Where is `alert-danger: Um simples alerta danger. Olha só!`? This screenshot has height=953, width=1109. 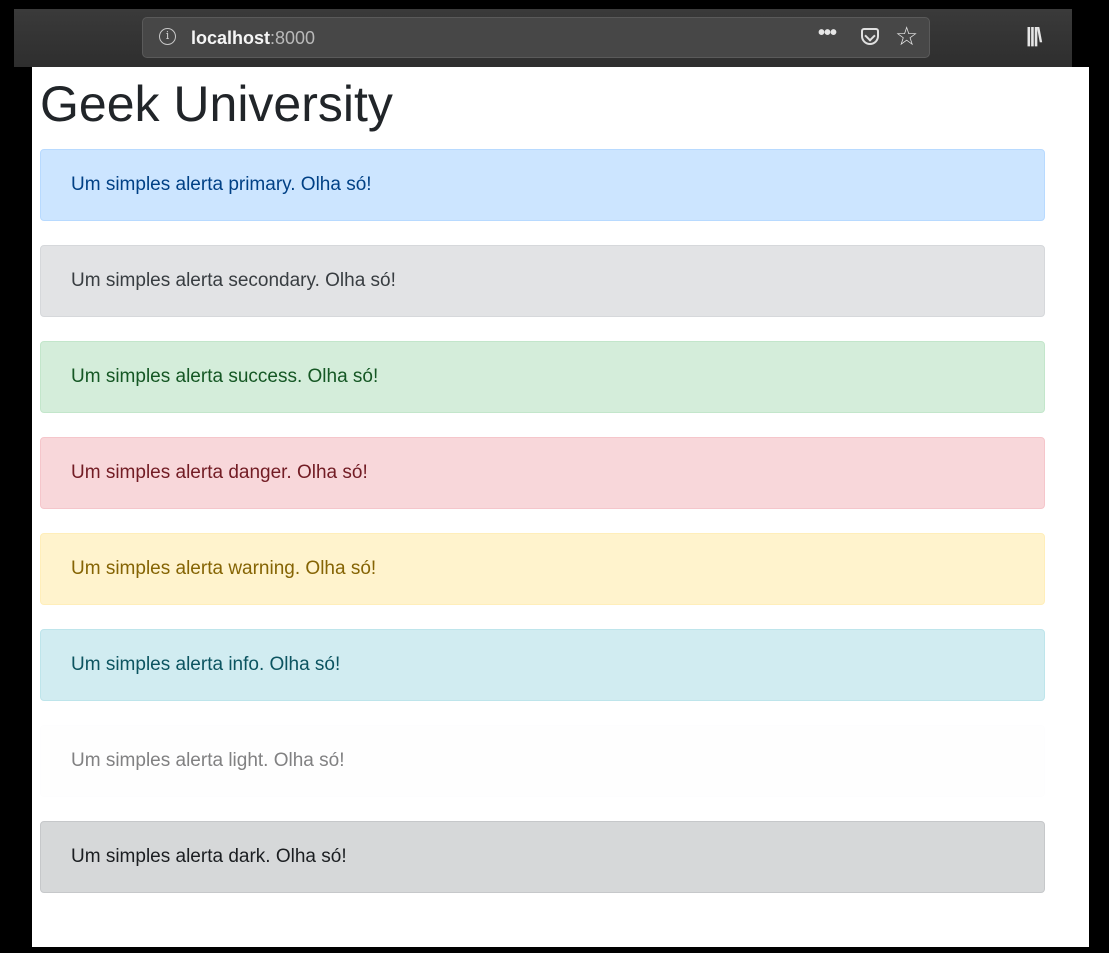
alert-danger: Um simples alerta danger. Olha só! is located at coordinates (542, 473).